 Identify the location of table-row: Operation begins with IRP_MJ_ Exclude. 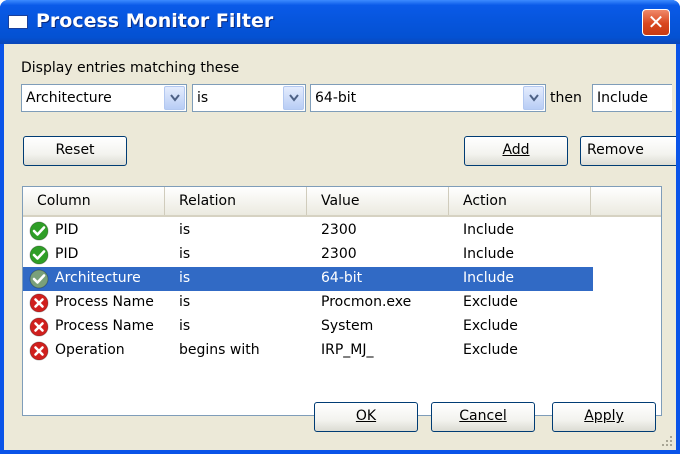
(308, 351).